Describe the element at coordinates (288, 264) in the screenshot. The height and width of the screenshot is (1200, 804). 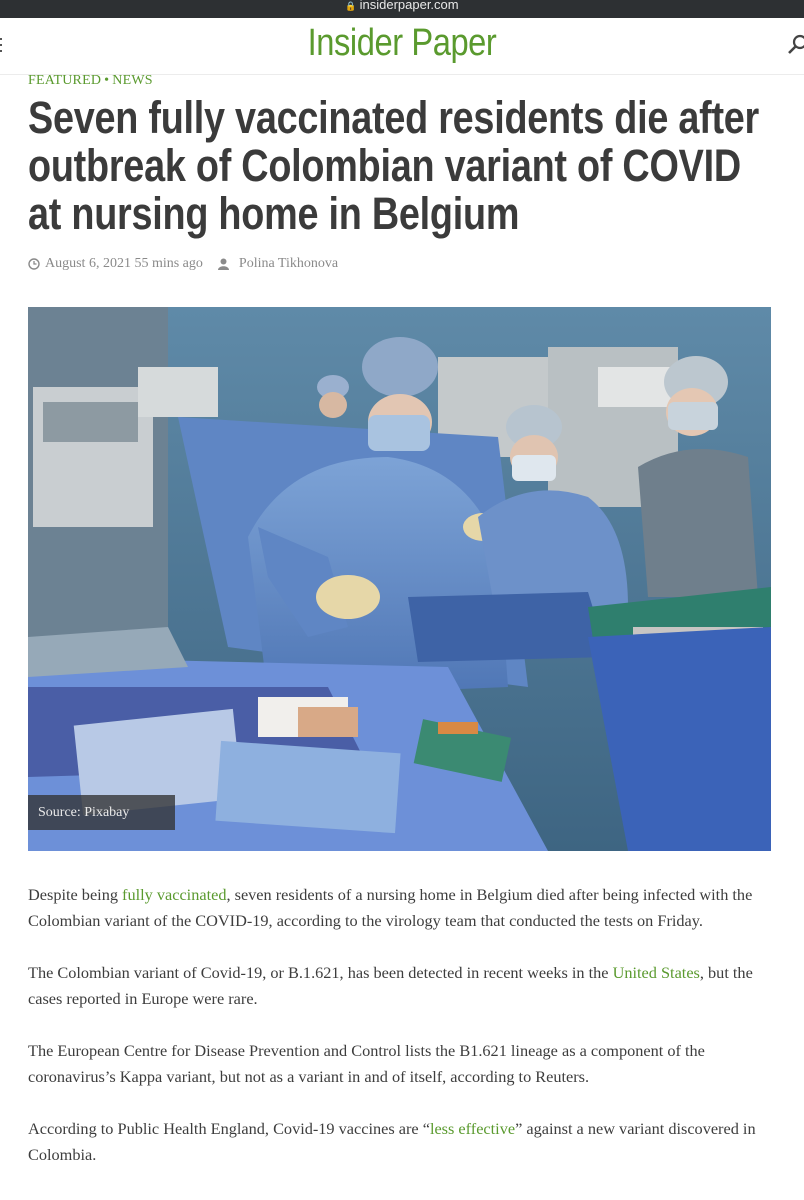
I see `post-author: Polina Tikhonova` at that location.